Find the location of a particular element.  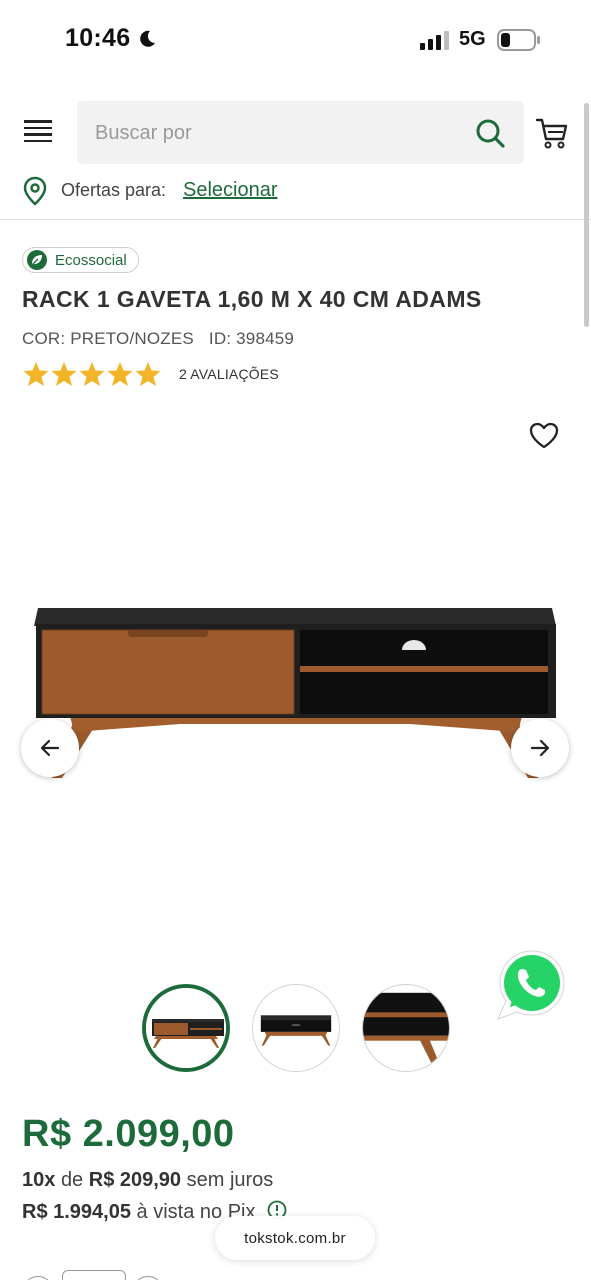

product-id: ID: 398459 is located at coordinates (251, 338).